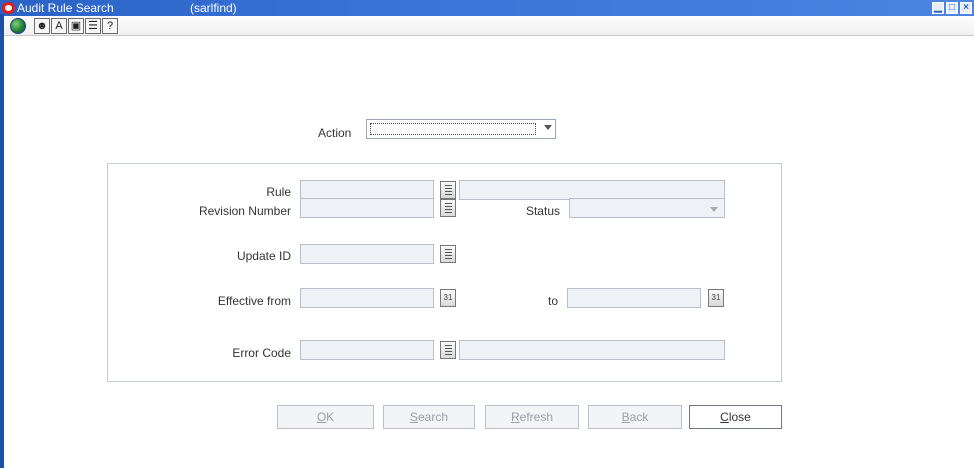 Image resolution: width=974 pixels, height=468 pixels. What do you see at coordinates (367, 298) in the screenshot?
I see `effective-from-input` at bounding box center [367, 298].